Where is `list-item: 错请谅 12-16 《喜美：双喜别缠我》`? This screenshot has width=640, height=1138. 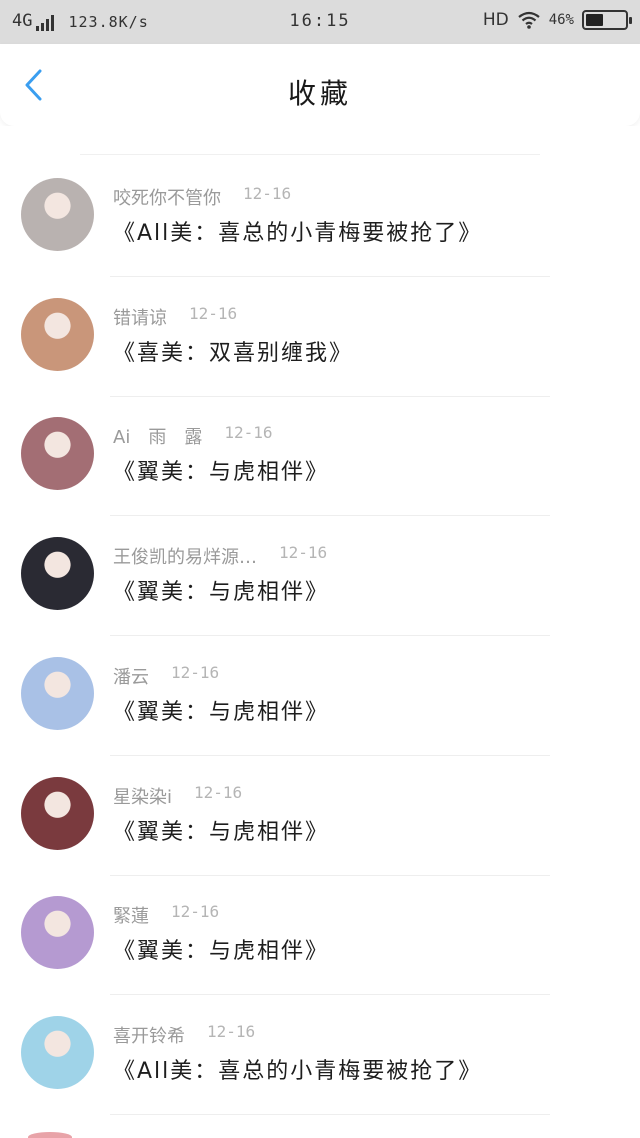 list-item: 错请谅 12-16 《喜美：双喜别缠我》 is located at coordinates (320, 357).